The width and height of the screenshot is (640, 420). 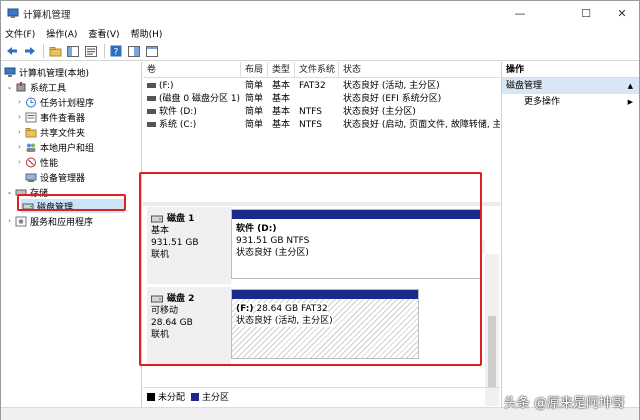 I want to click on tree-local-users: › 本地用户和组, so click(x=54, y=147).